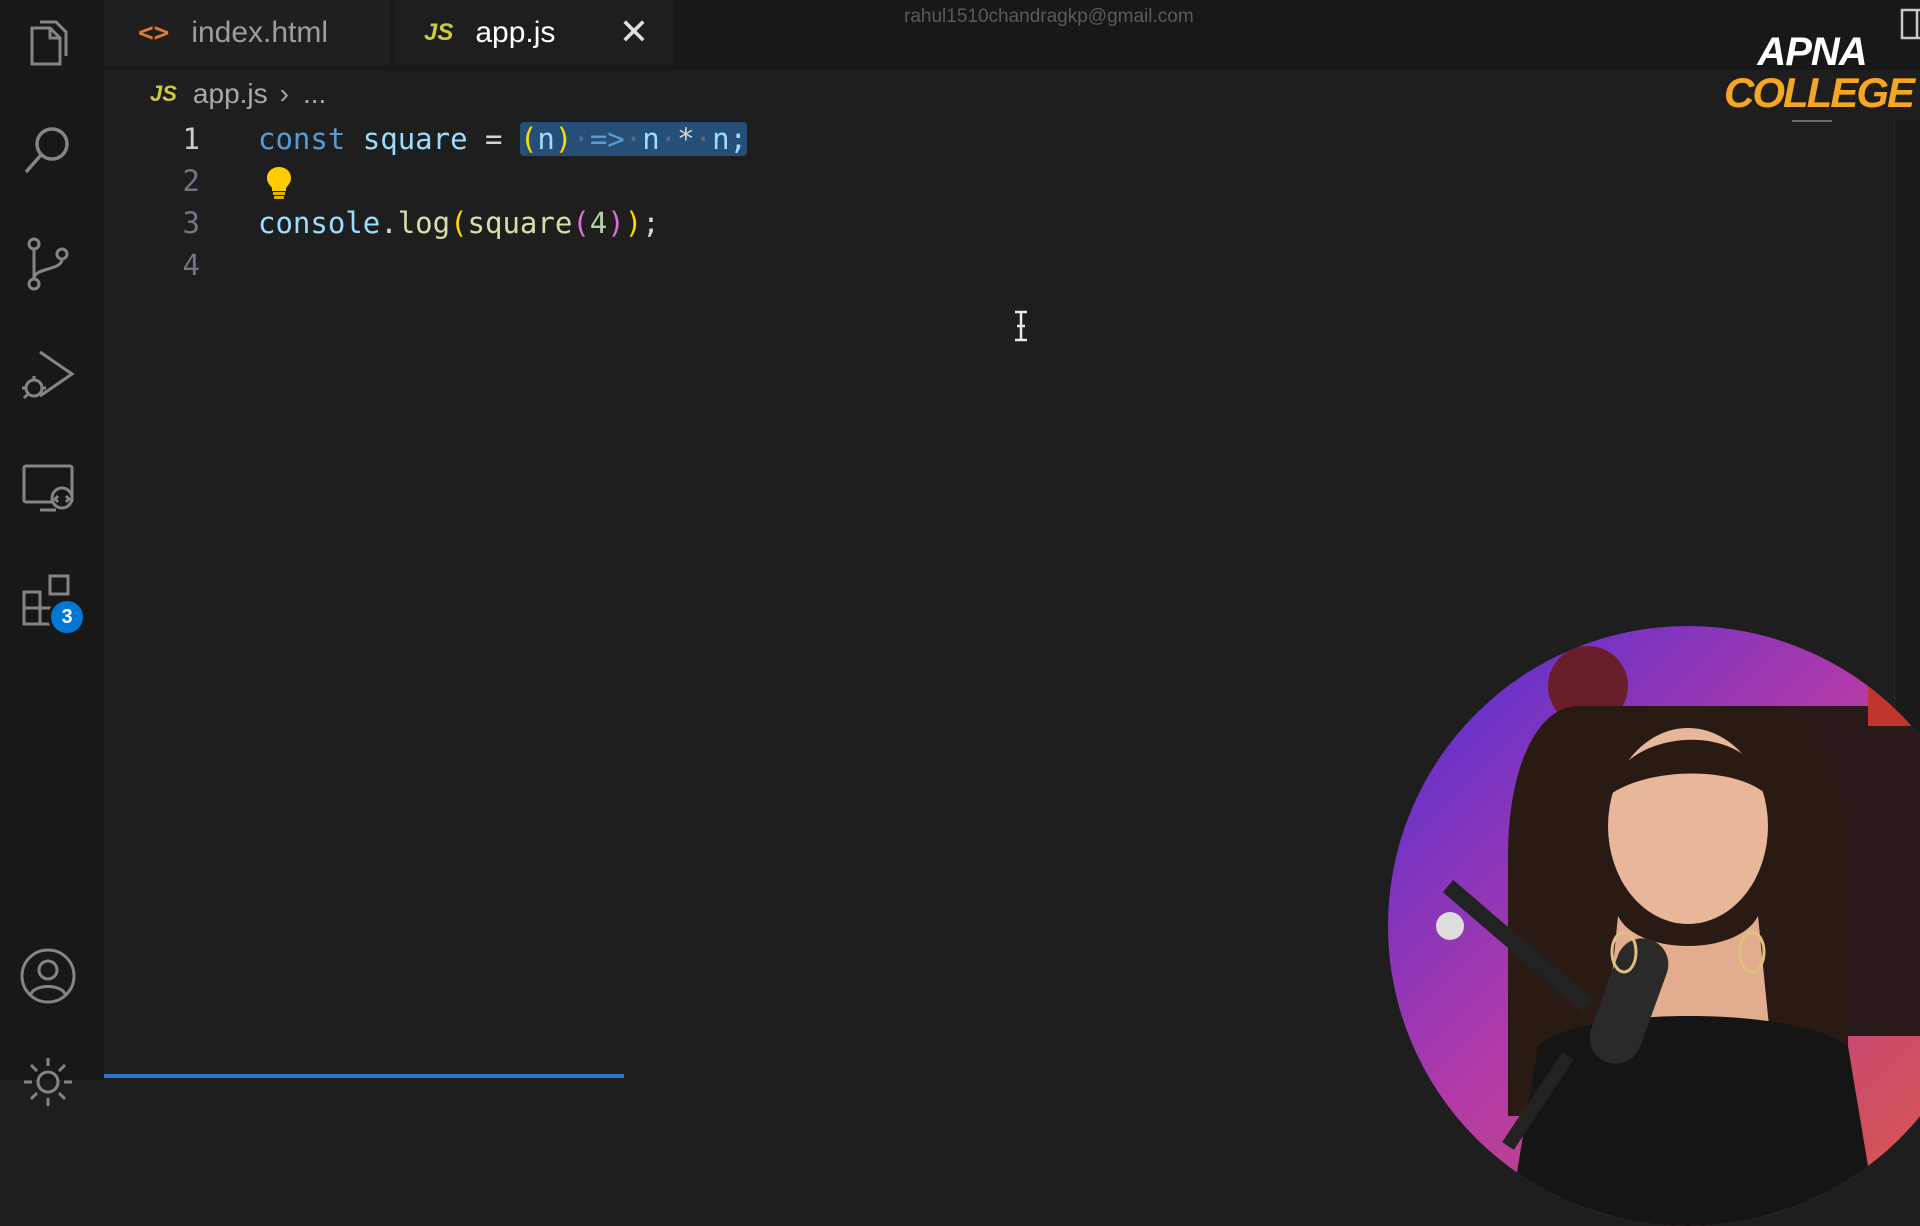 Image resolution: width=1920 pixels, height=1226 pixels. Describe the element at coordinates (191, 181) in the screenshot. I see `line-number: 2` at that location.